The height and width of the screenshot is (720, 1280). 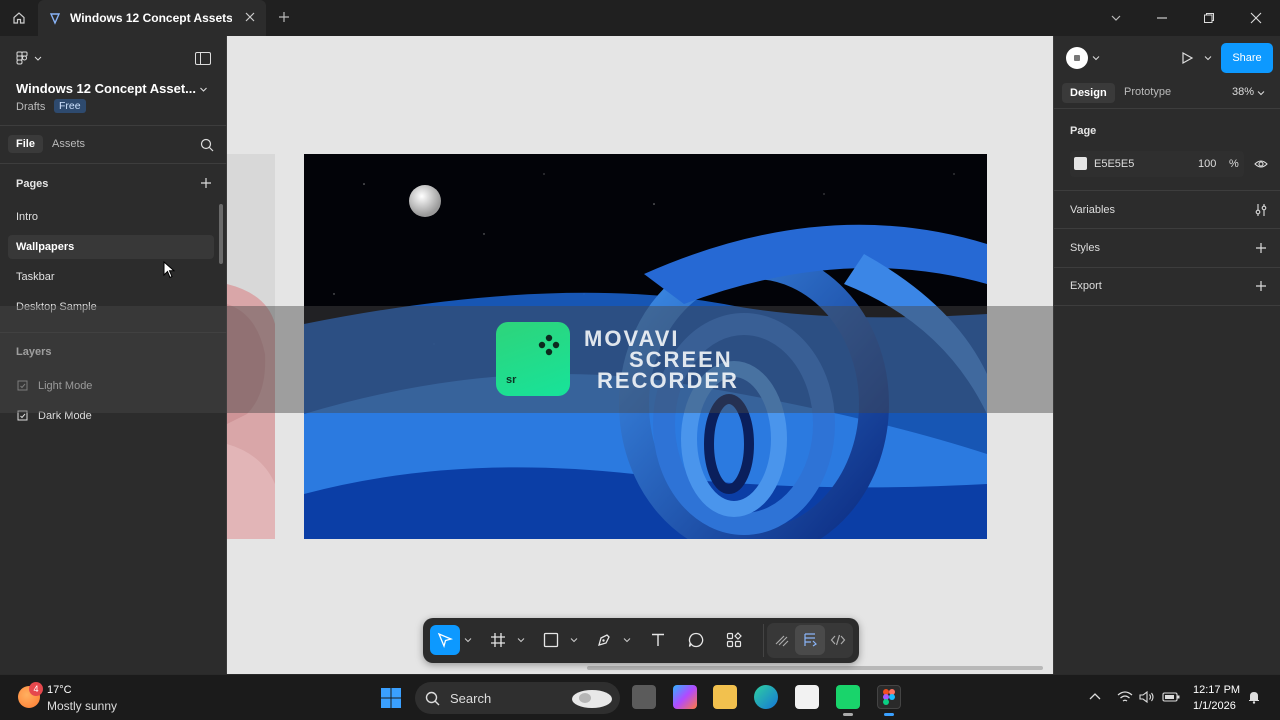 What do you see at coordinates (111, 247) in the screenshot?
I see `page-item-wallpapers: Wallpapers` at bounding box center [111, 247].